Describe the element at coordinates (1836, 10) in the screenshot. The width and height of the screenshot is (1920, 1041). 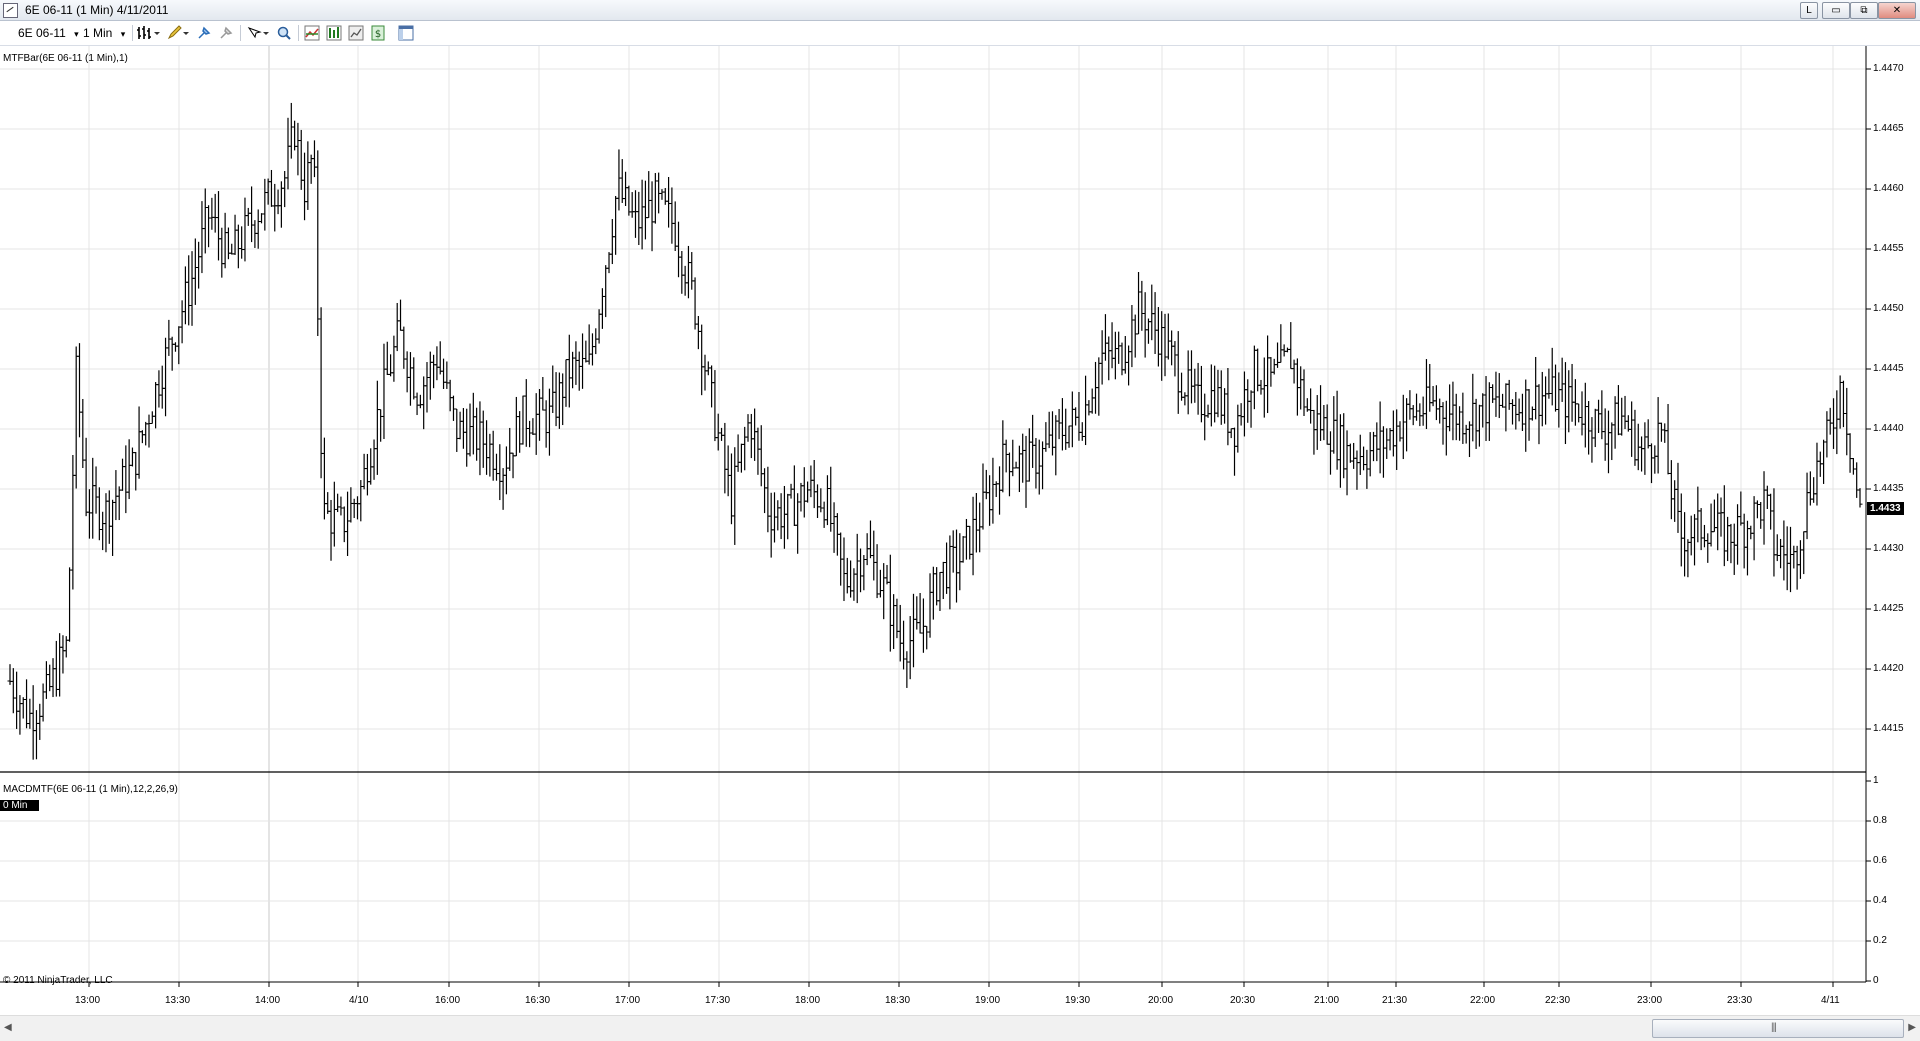
I see `minimize-button: ▭` at that location.